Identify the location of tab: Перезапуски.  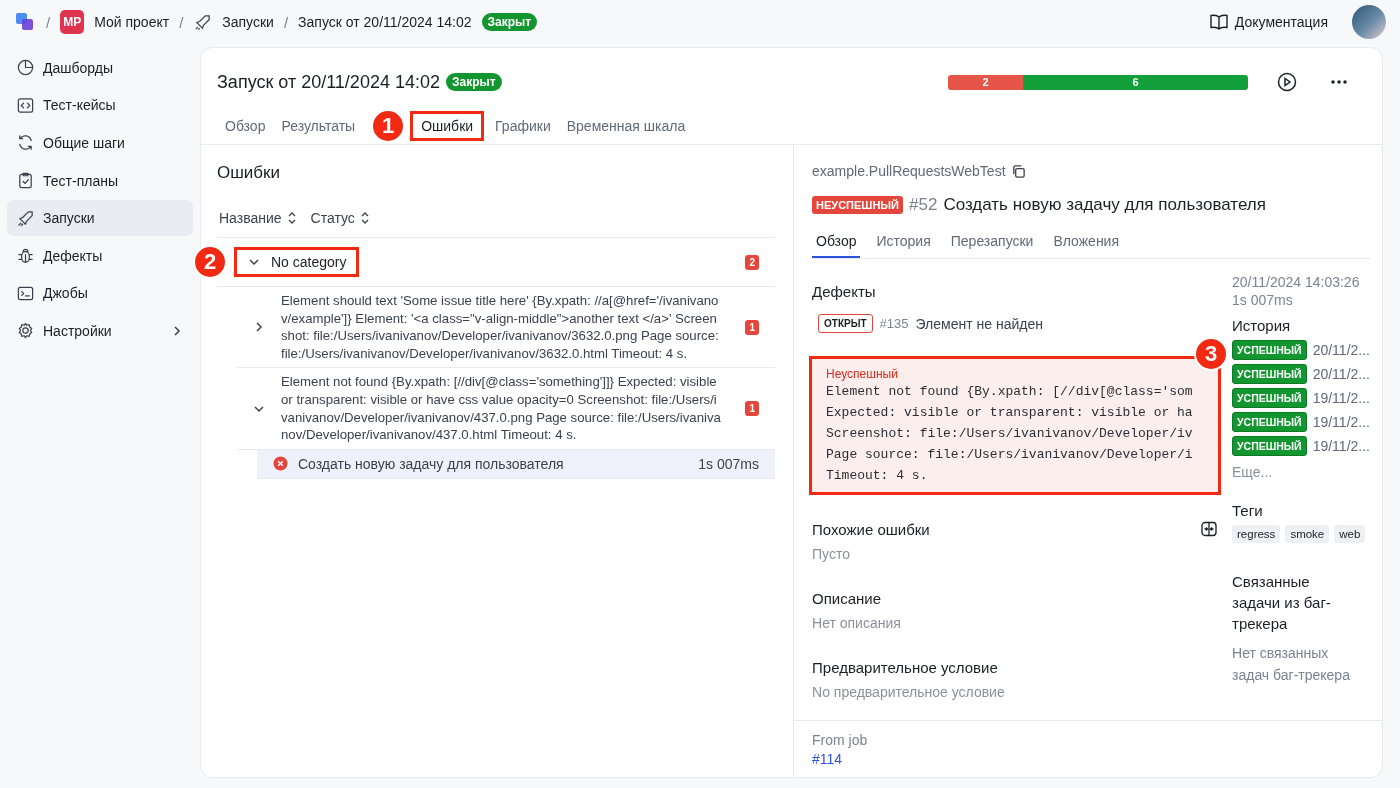
(992, 242).